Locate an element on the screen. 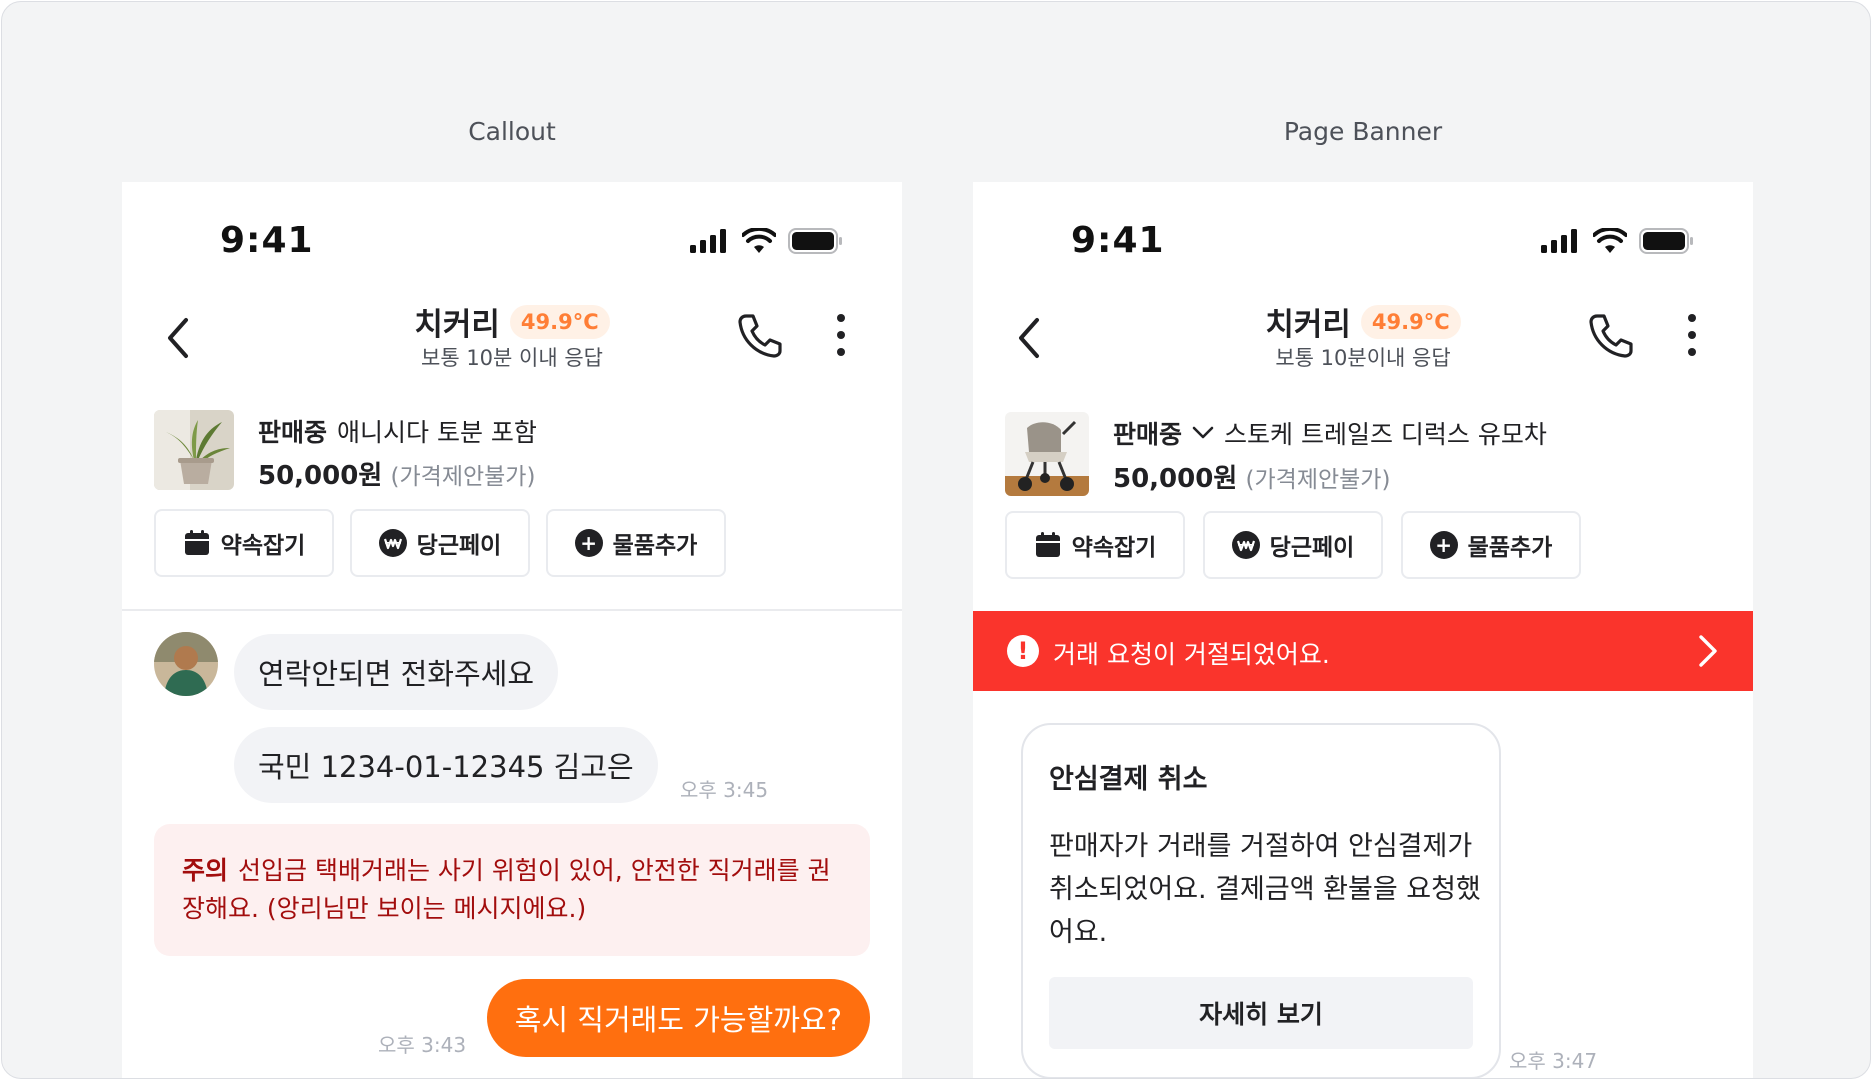  banner-text: 거래 요청이 거절되었어요. is located at coordinates (1191, 654).